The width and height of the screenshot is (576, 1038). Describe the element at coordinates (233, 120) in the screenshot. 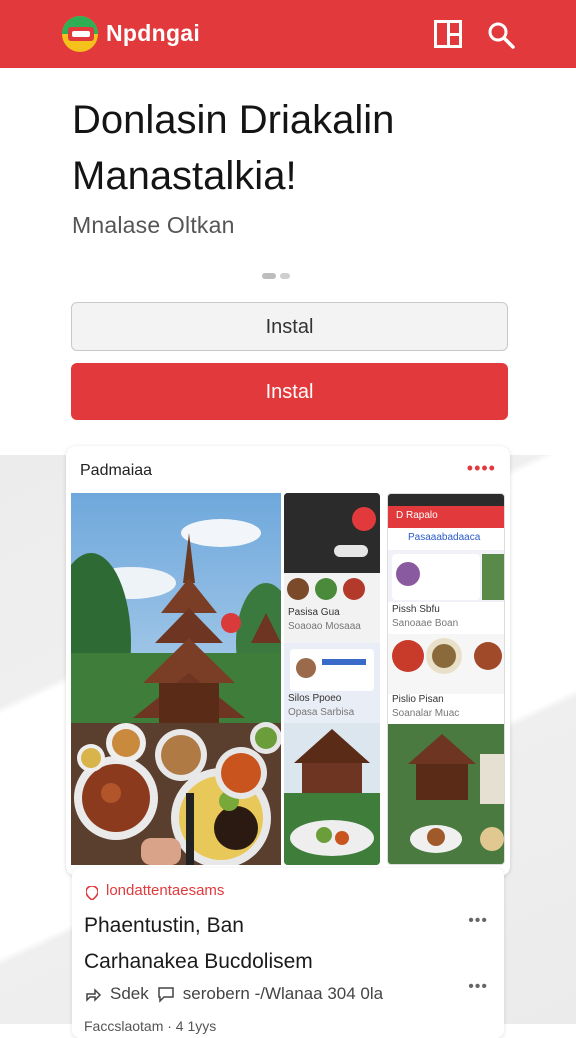

I see `page-title-line-1: Donlasin Driakalin` at that location.